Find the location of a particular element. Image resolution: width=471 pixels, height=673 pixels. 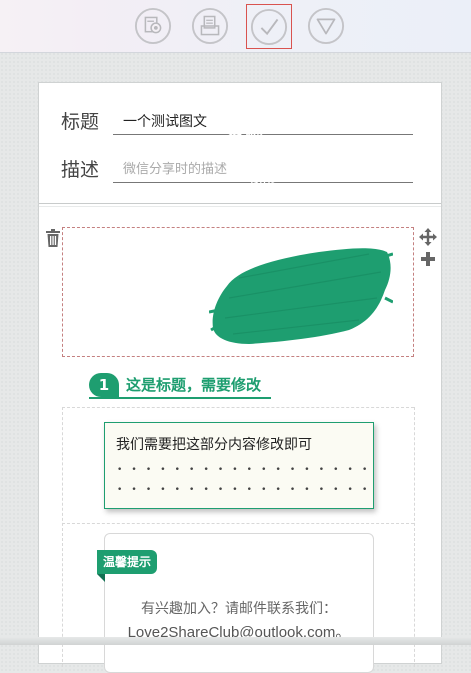

tip-label: 温馨提示 is located at coordinates (127, 562).